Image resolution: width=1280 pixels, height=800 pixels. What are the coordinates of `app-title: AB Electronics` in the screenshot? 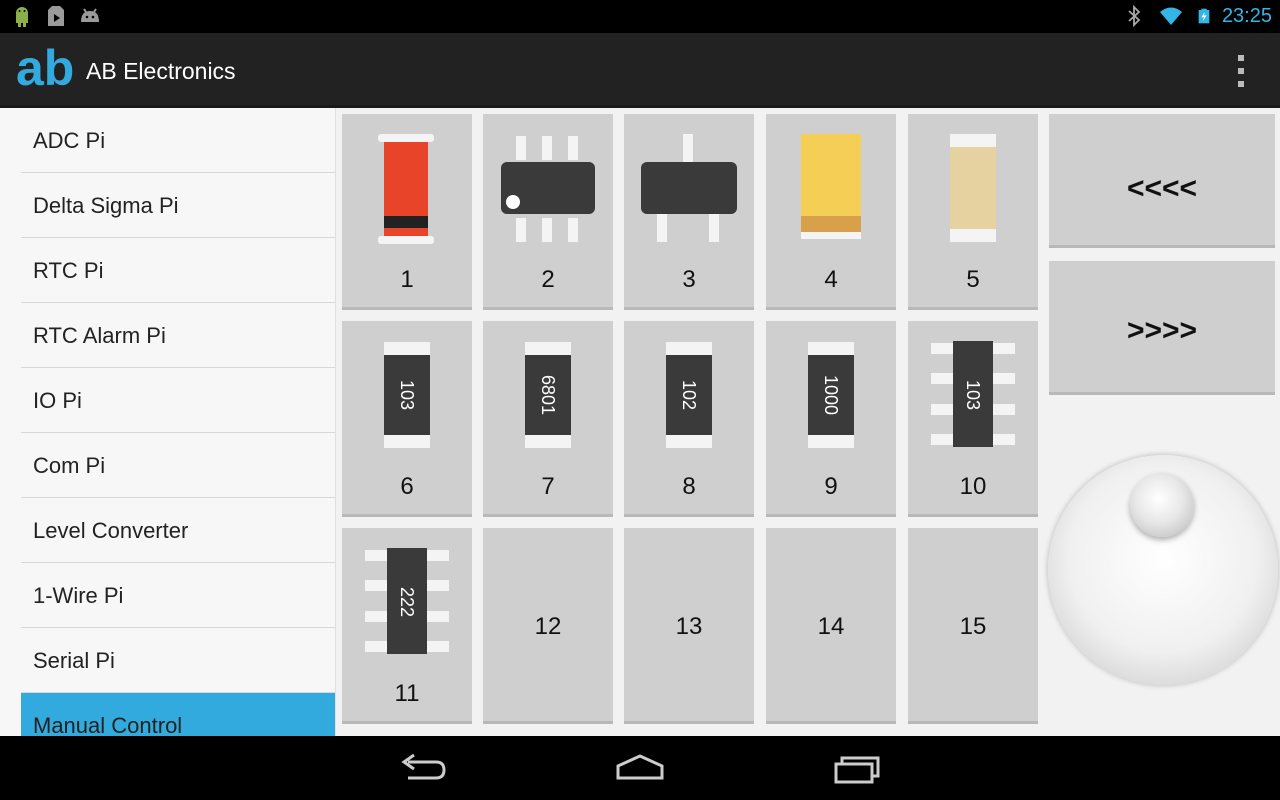 It's located at (161, 71).